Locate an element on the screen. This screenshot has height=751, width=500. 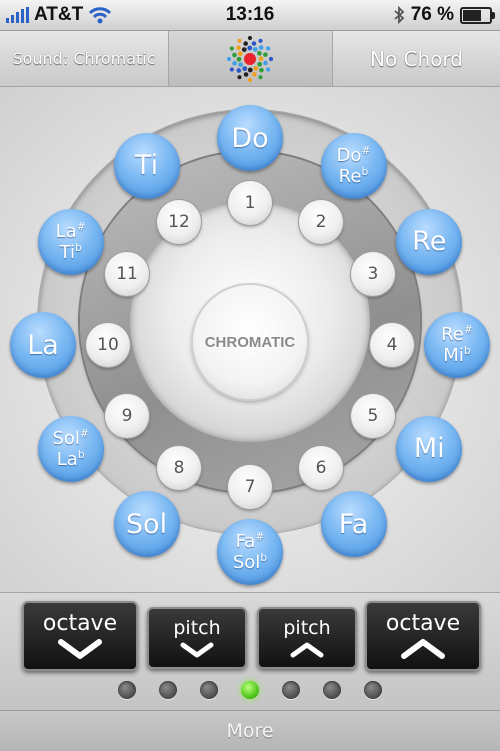
number-button-3: 3 is located at coordinates (372, 274).